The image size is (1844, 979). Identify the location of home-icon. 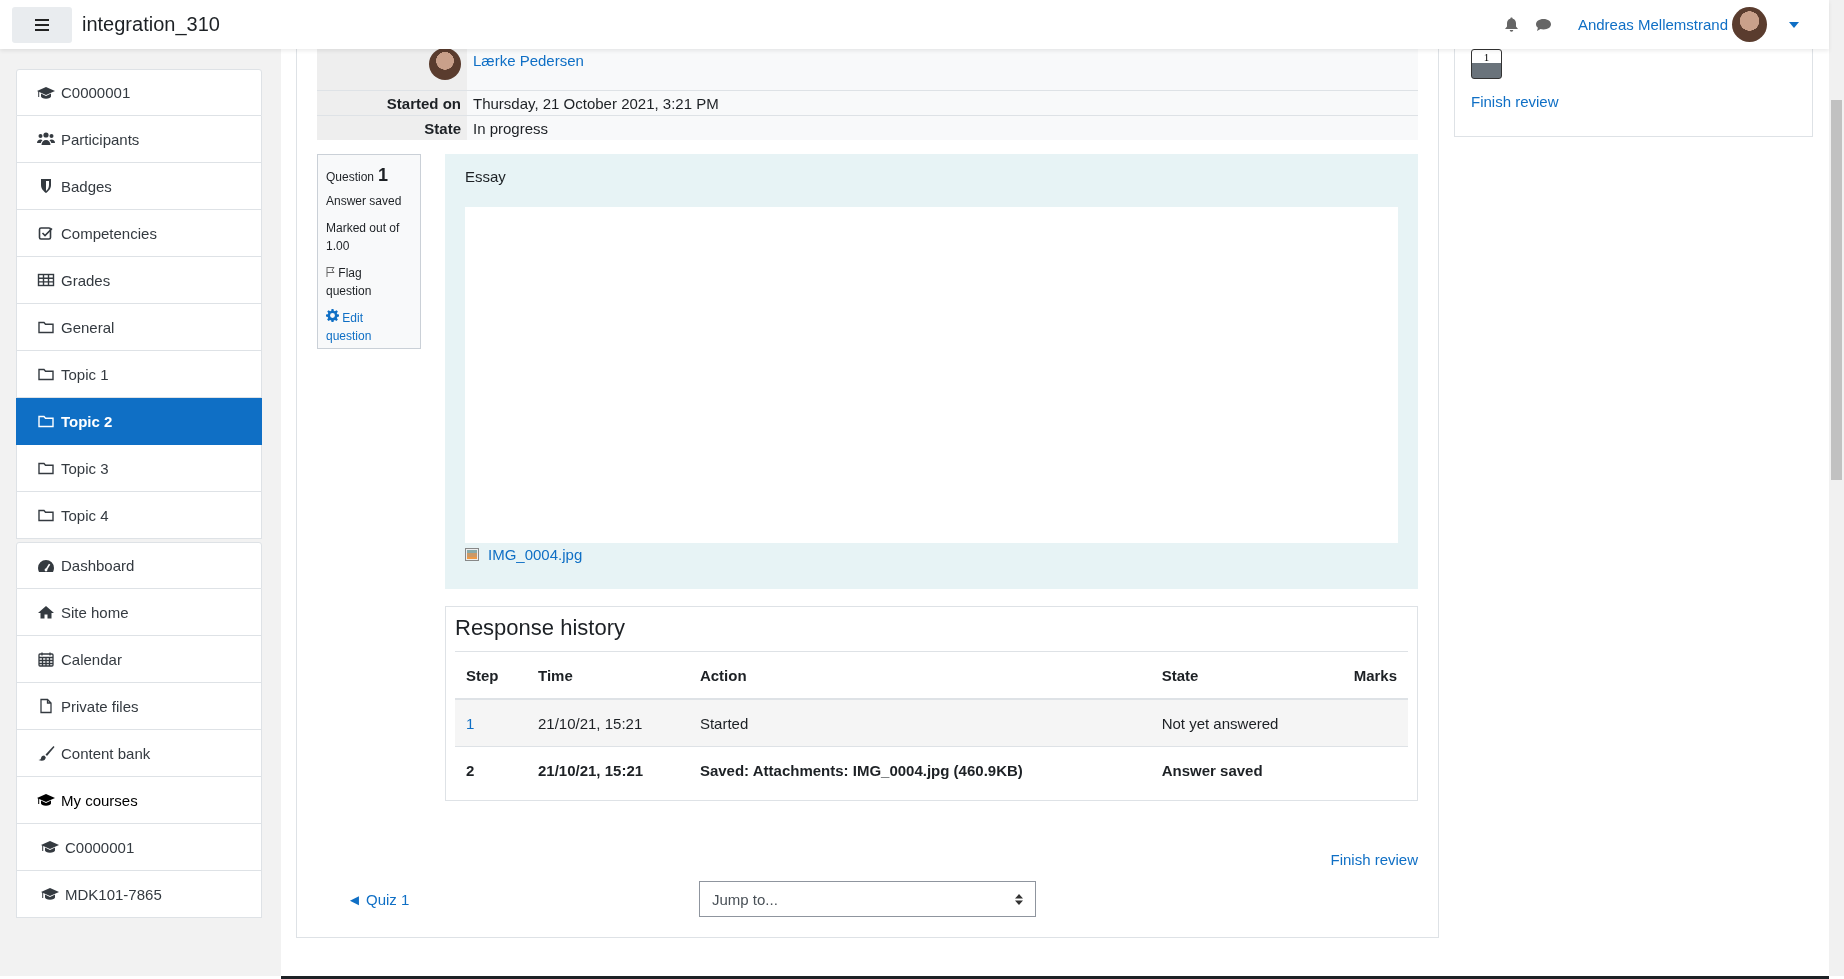
(46, 612).